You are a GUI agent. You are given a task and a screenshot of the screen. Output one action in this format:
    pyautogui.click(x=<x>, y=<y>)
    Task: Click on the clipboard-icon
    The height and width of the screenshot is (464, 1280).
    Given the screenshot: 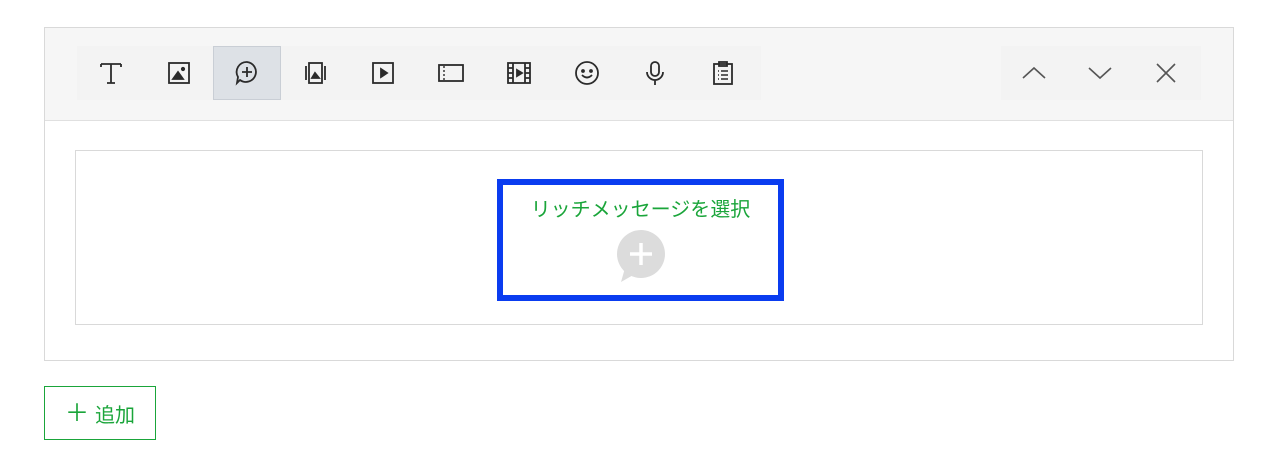 What is the action you would take?
    pyautogui.click(x=723, y=73)
    